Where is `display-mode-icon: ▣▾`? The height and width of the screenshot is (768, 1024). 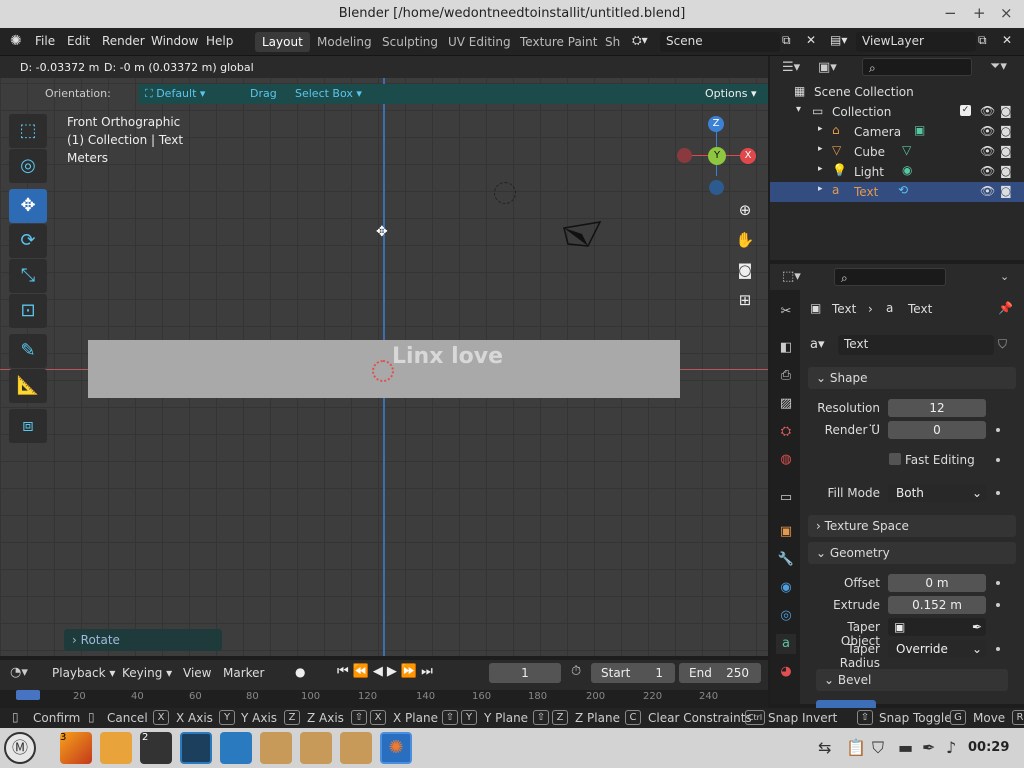 display-mode-icon: ▣▾ is located at coordinates (827, 67).